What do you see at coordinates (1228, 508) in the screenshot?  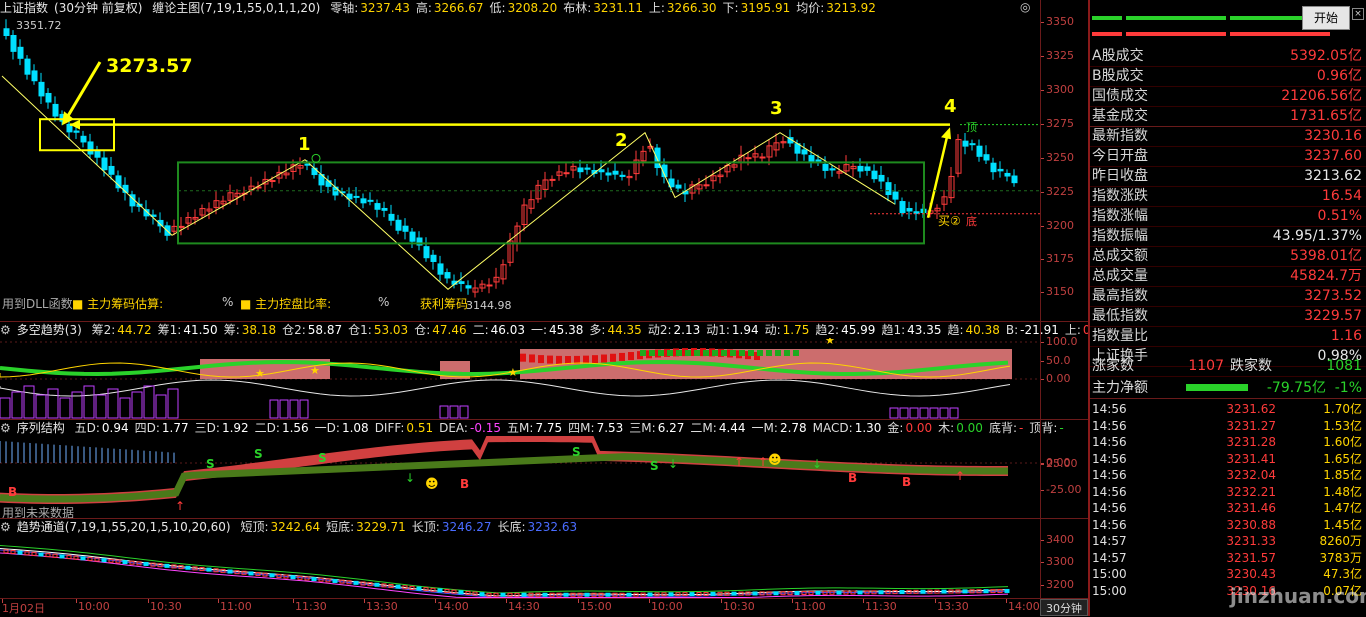 I see `tick-row: 14:56 3231.46 1.47亿` at bounding box center [1228, 508].